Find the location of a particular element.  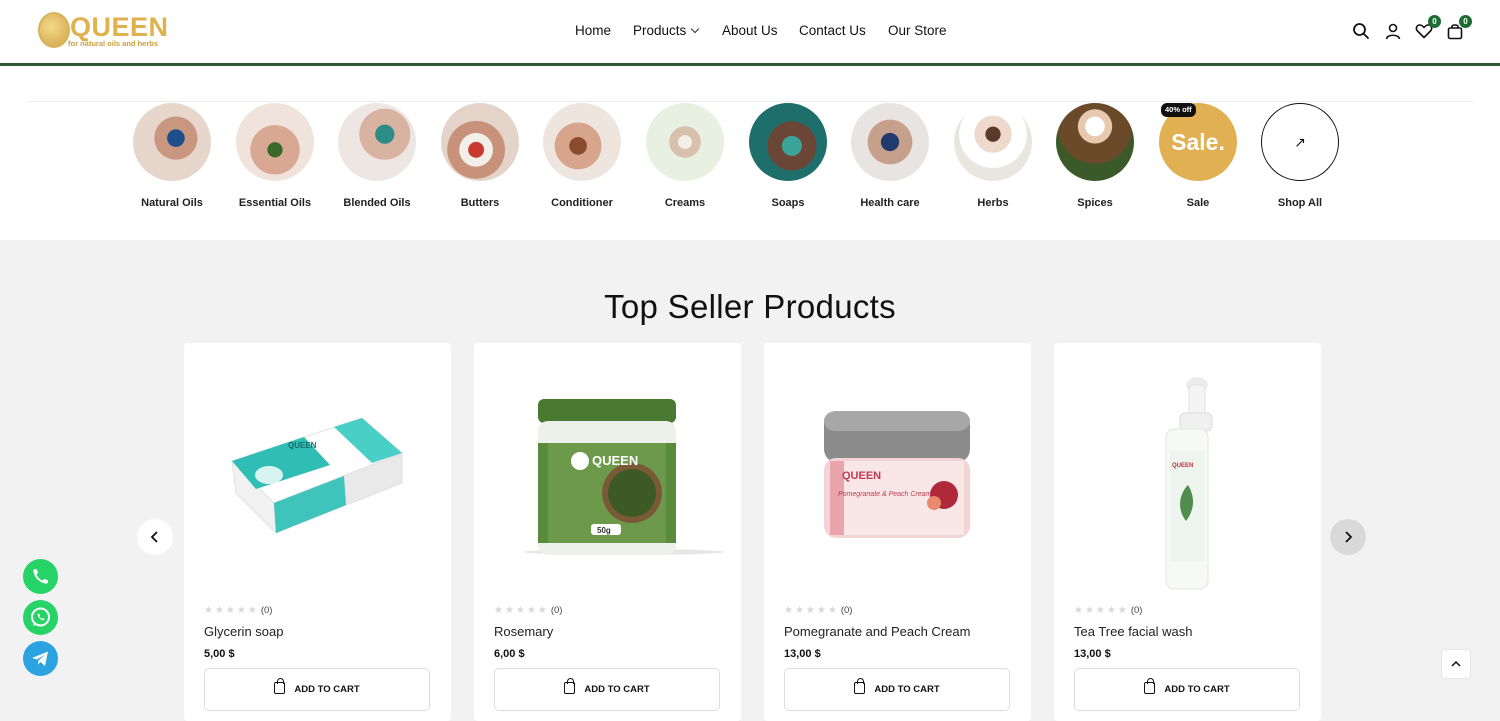

section-title: Top Seller Products is located at coordinates (750, 306).